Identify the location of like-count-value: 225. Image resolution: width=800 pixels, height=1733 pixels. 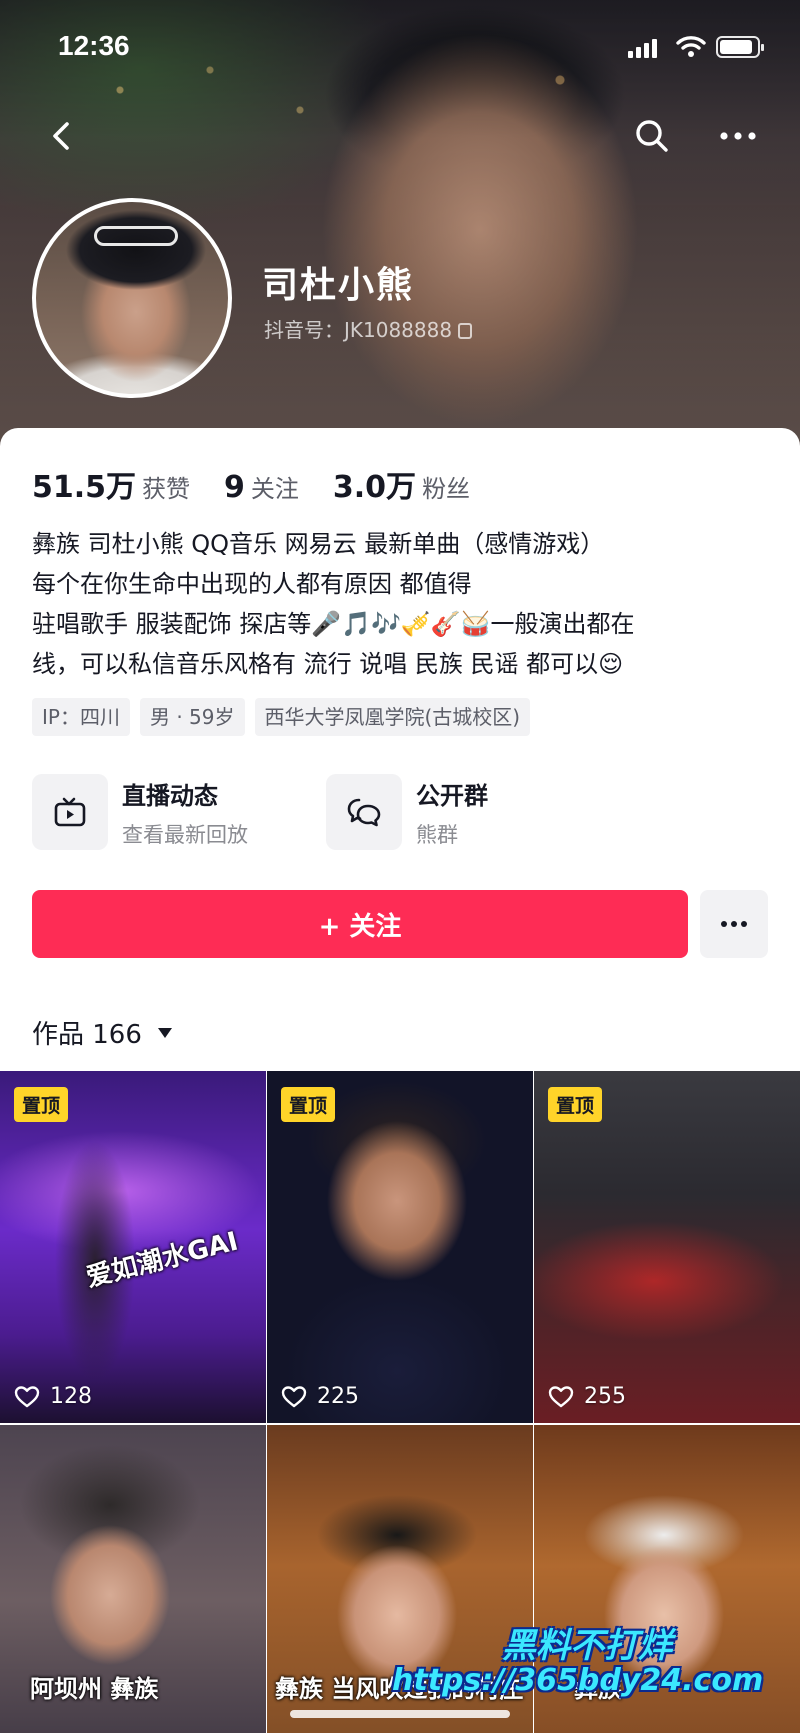
(338, 1396).